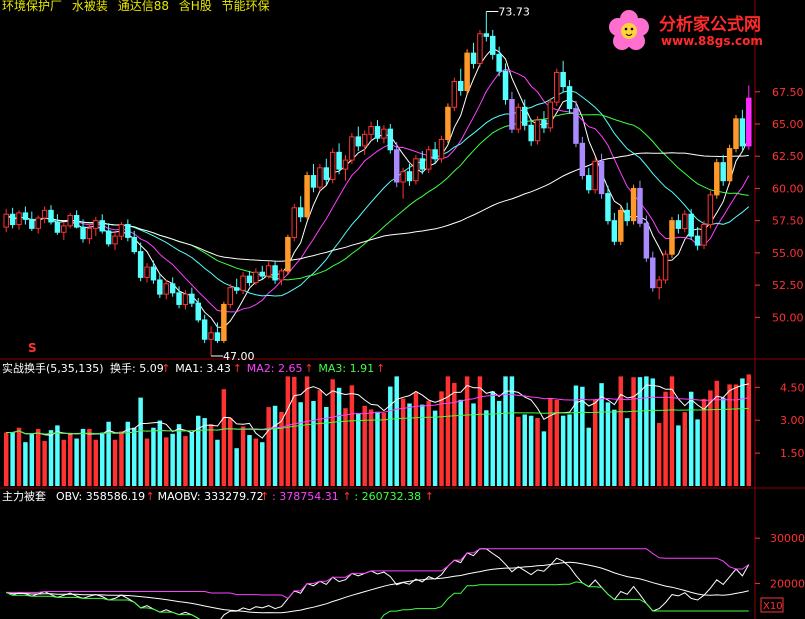  Describe the element at coordinates (137, 368) in the screenshot. I see `turnover-legend-item: 换手: 5.09` at that location.